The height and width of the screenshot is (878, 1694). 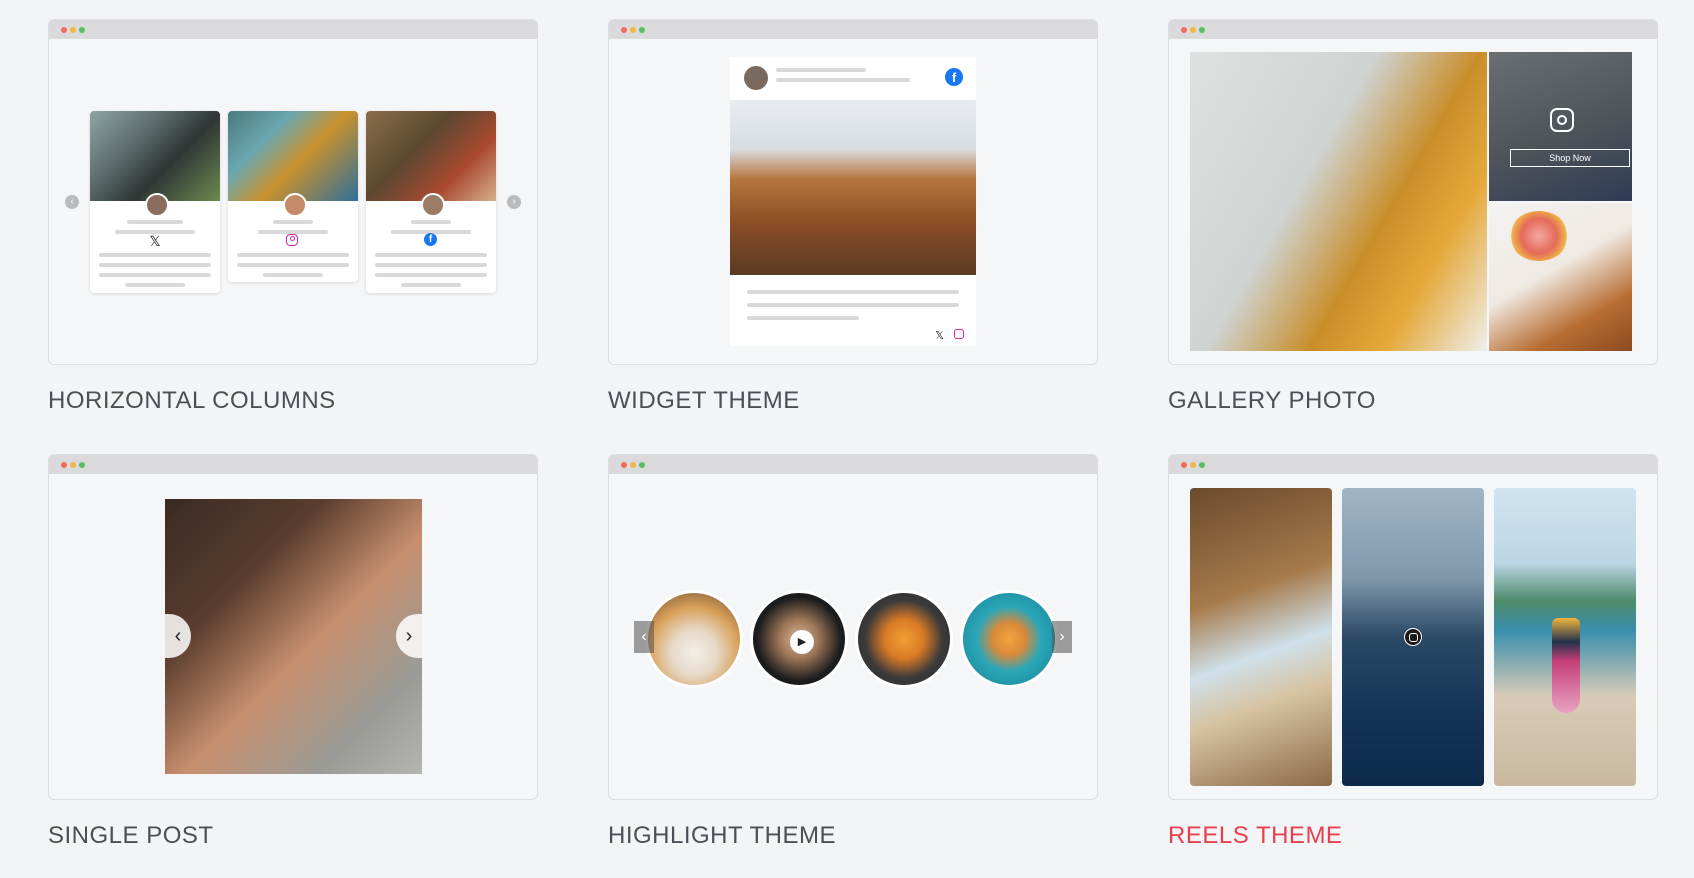 What do you see at coordinates (1338, 201) in the screenshot?
I see `gallery-photo-main` at bounding box center [1338, 201].